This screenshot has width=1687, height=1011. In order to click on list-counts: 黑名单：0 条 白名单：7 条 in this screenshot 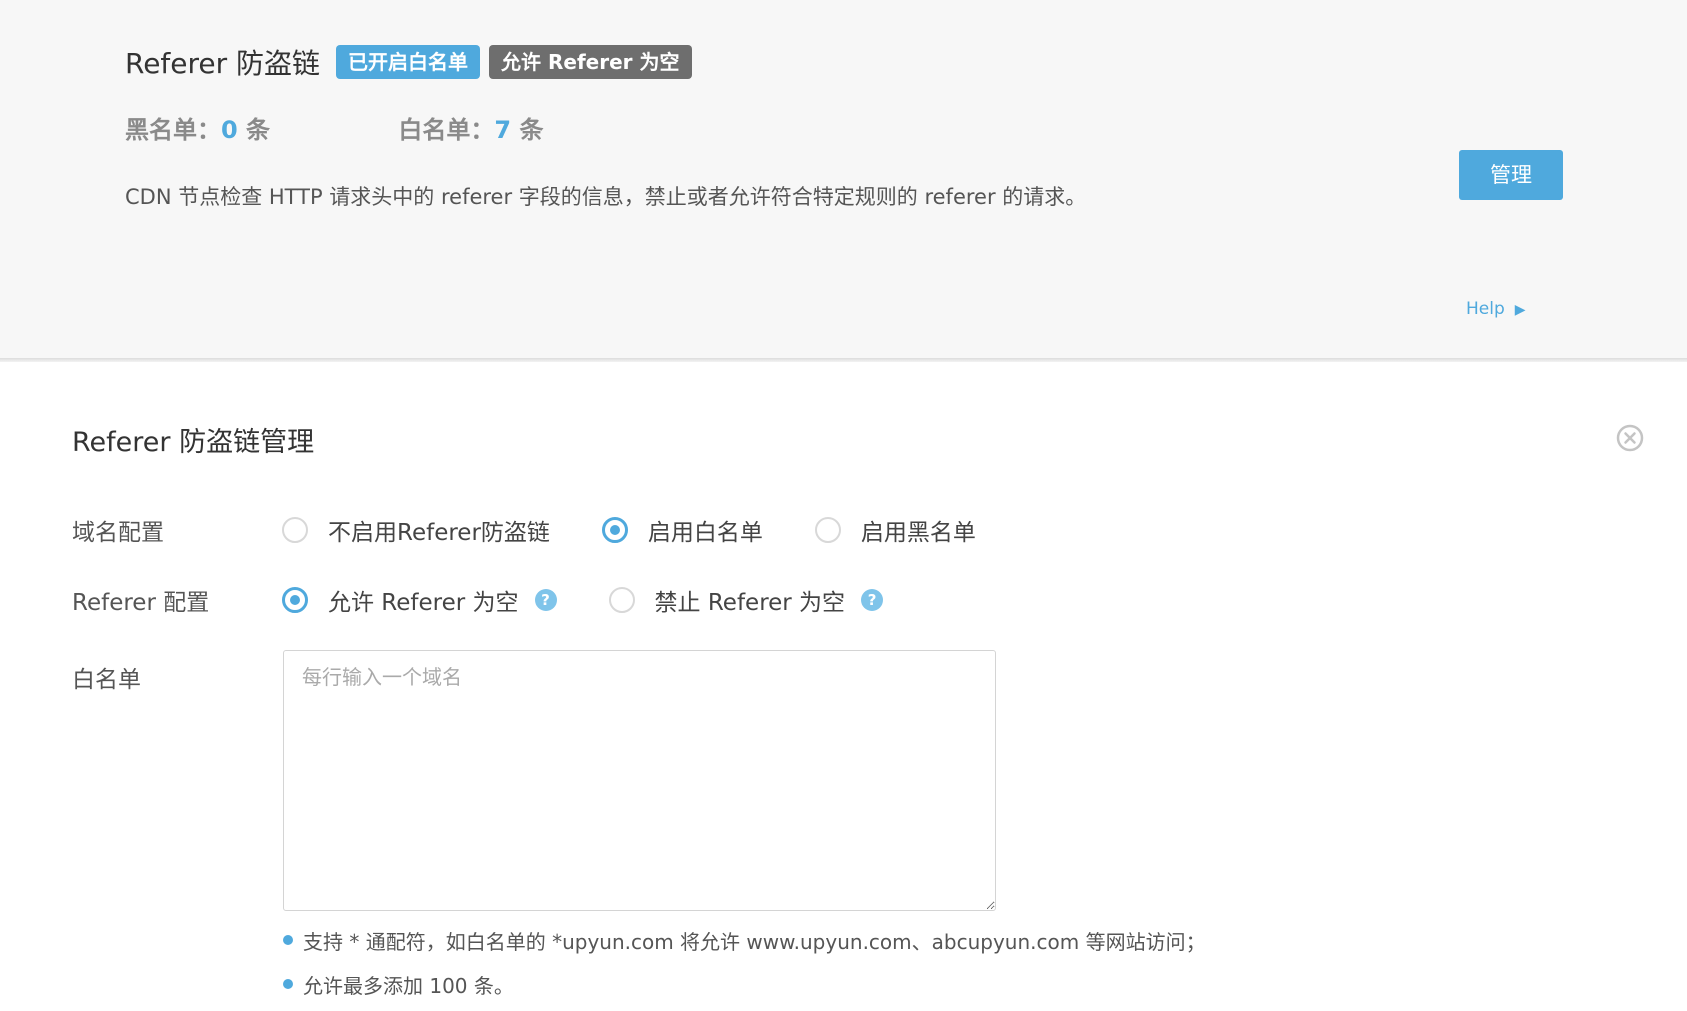, I will do `click(334, 127)`.